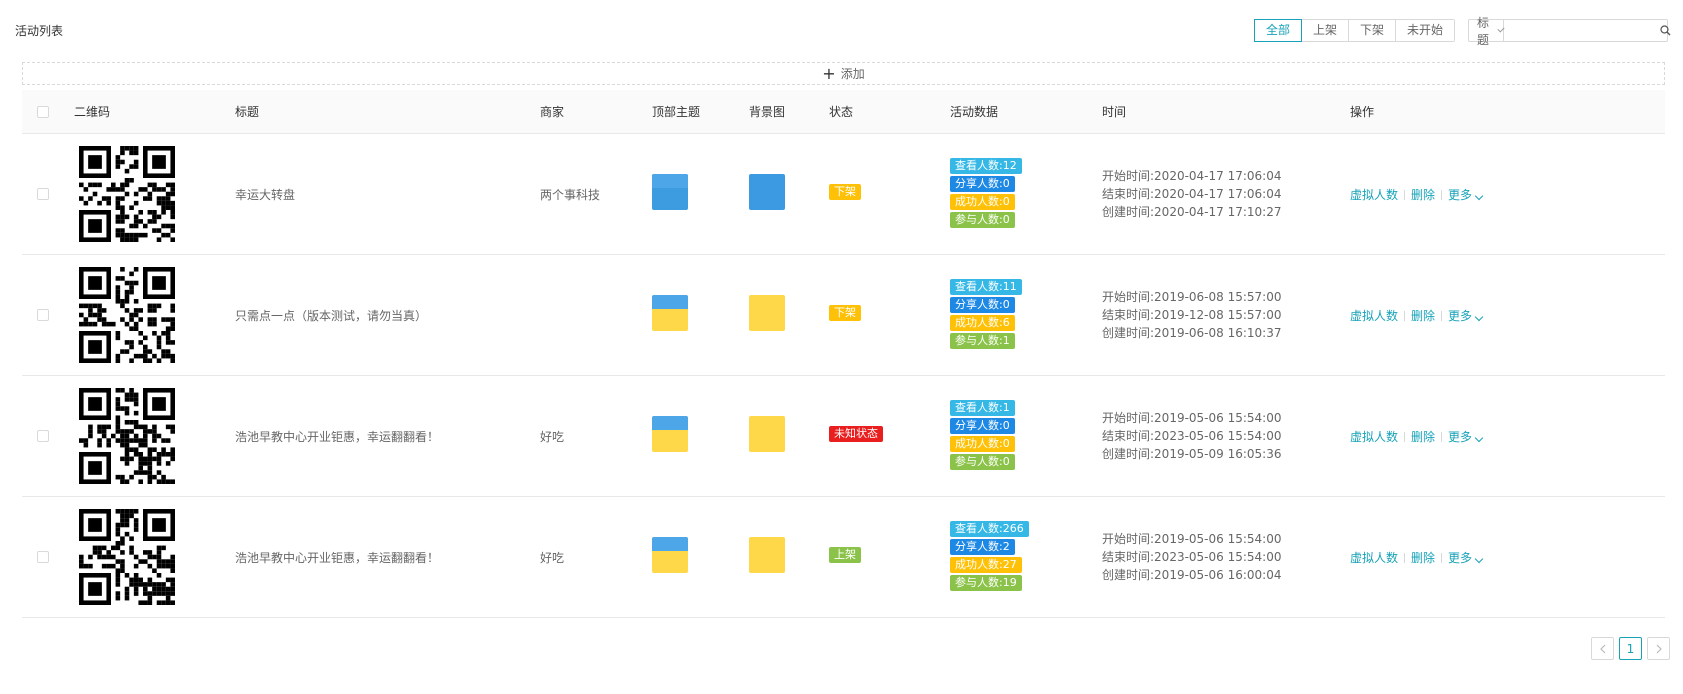 The image size is (1683, 694). What do you see at coordinates (989, 529) in the screenshot?
I see `stat-view-count: 查看人数:266` at bounding box center [989, 529].